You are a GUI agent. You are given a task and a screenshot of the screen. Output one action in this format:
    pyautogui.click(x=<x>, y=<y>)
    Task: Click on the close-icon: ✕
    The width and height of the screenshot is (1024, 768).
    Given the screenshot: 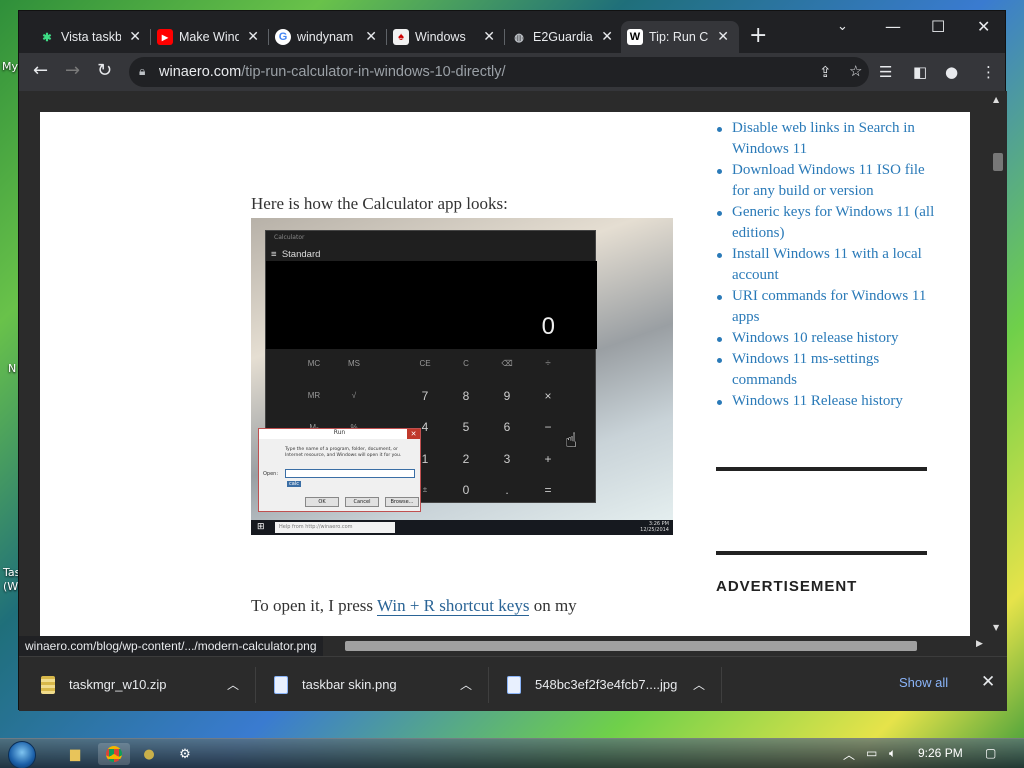 What is the action you would take?
    pyautogui.click(x=413, y=434)
    